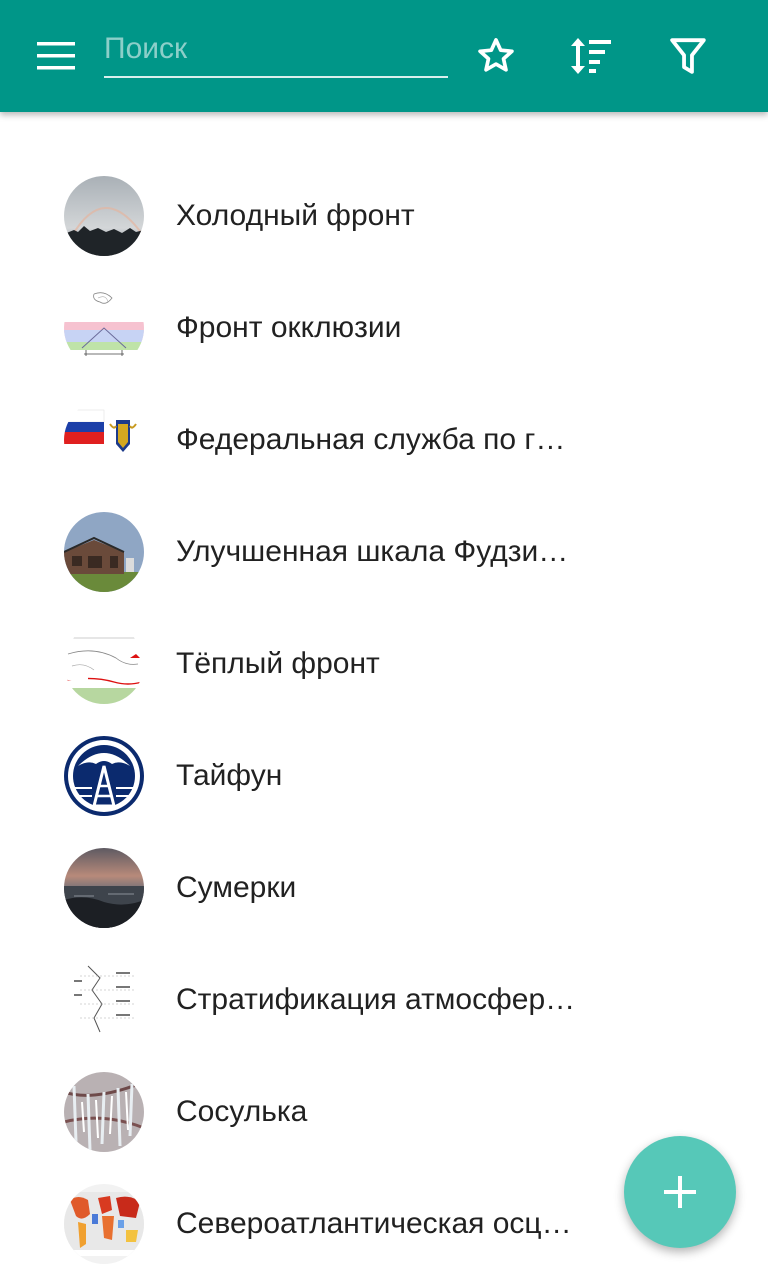  What do you see at coordinates (236, 887) in the screenshot?
I see `item-title: Сумерки` at bounding box center [236, 887].